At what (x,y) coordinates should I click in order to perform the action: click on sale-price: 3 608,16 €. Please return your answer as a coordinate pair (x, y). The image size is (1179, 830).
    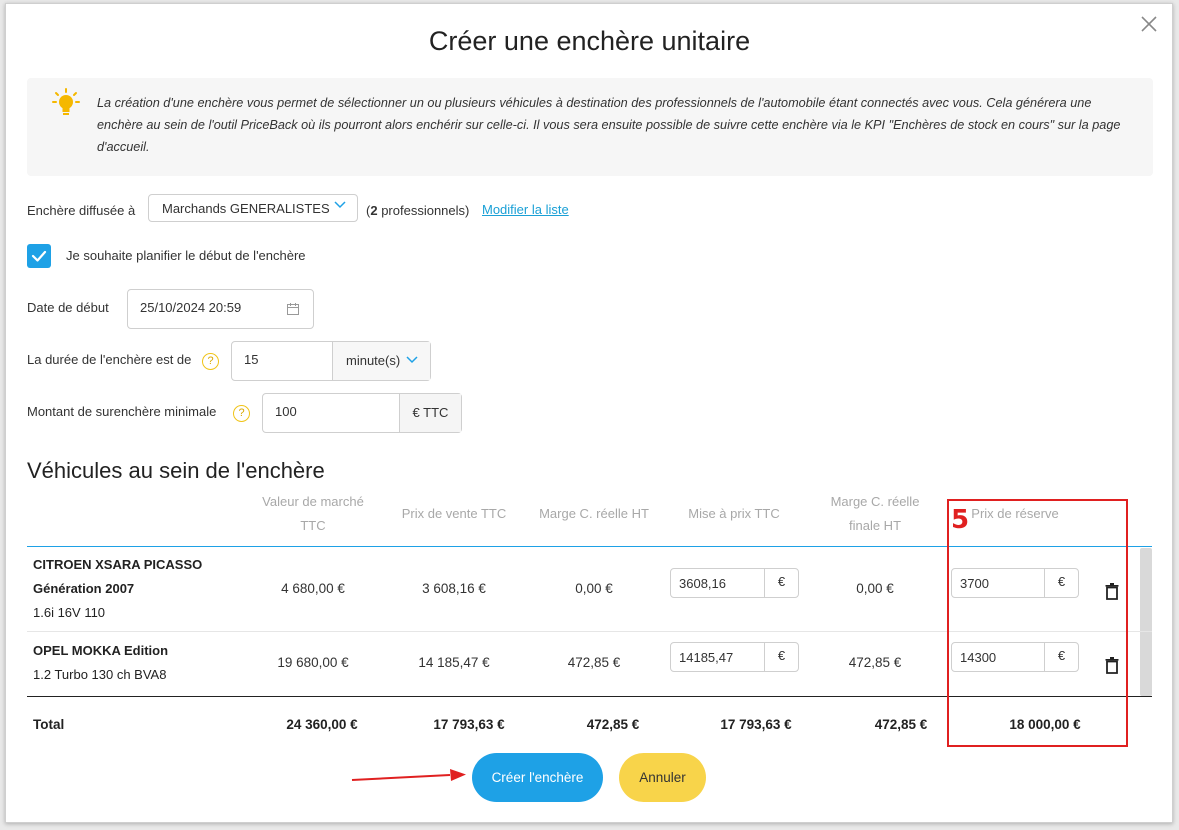
    Looking at the image, I should click on (454, 588).